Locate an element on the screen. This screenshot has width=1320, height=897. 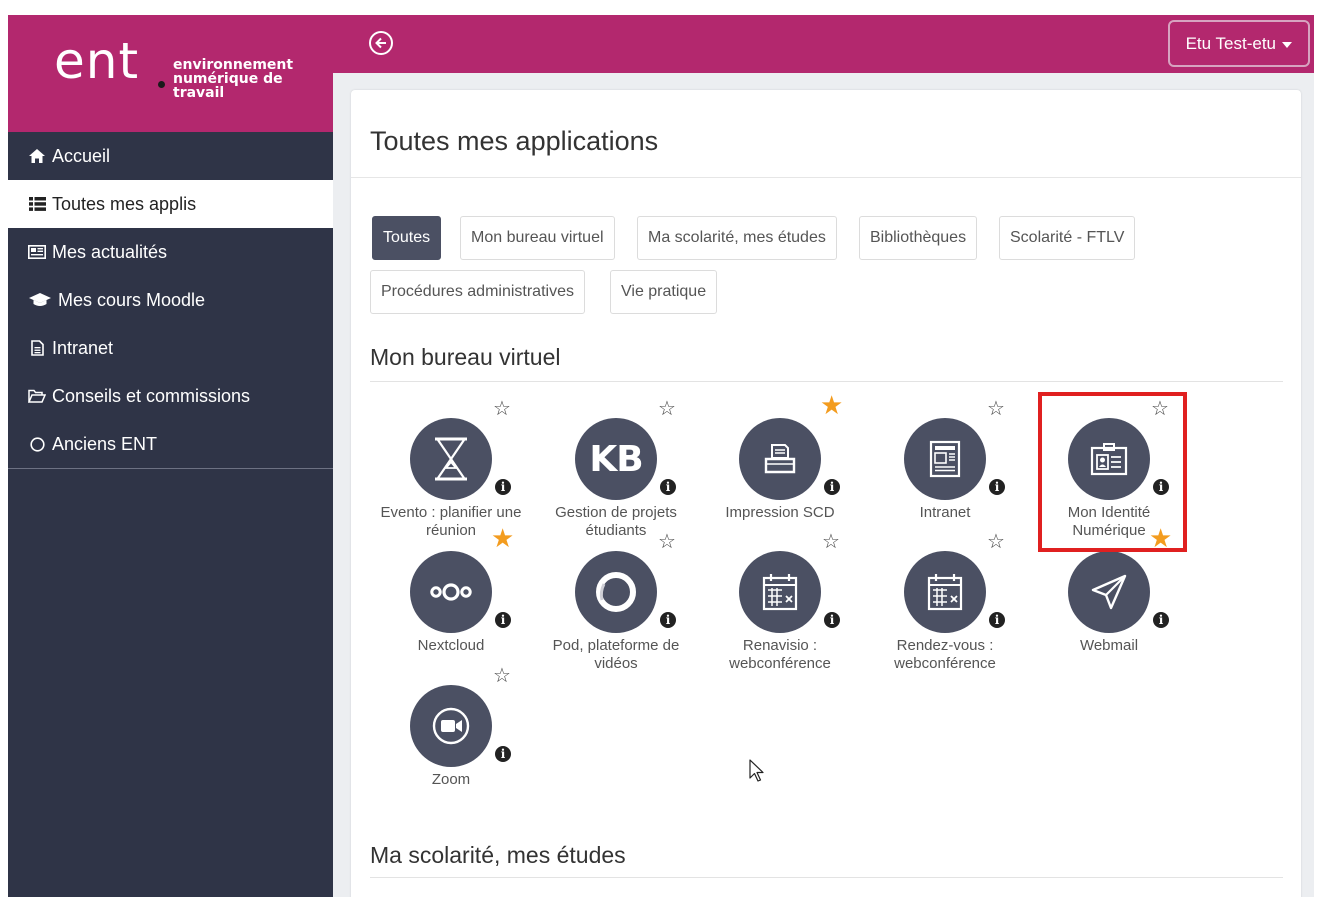
newspaper-icon is located at coordinates (945, 459).